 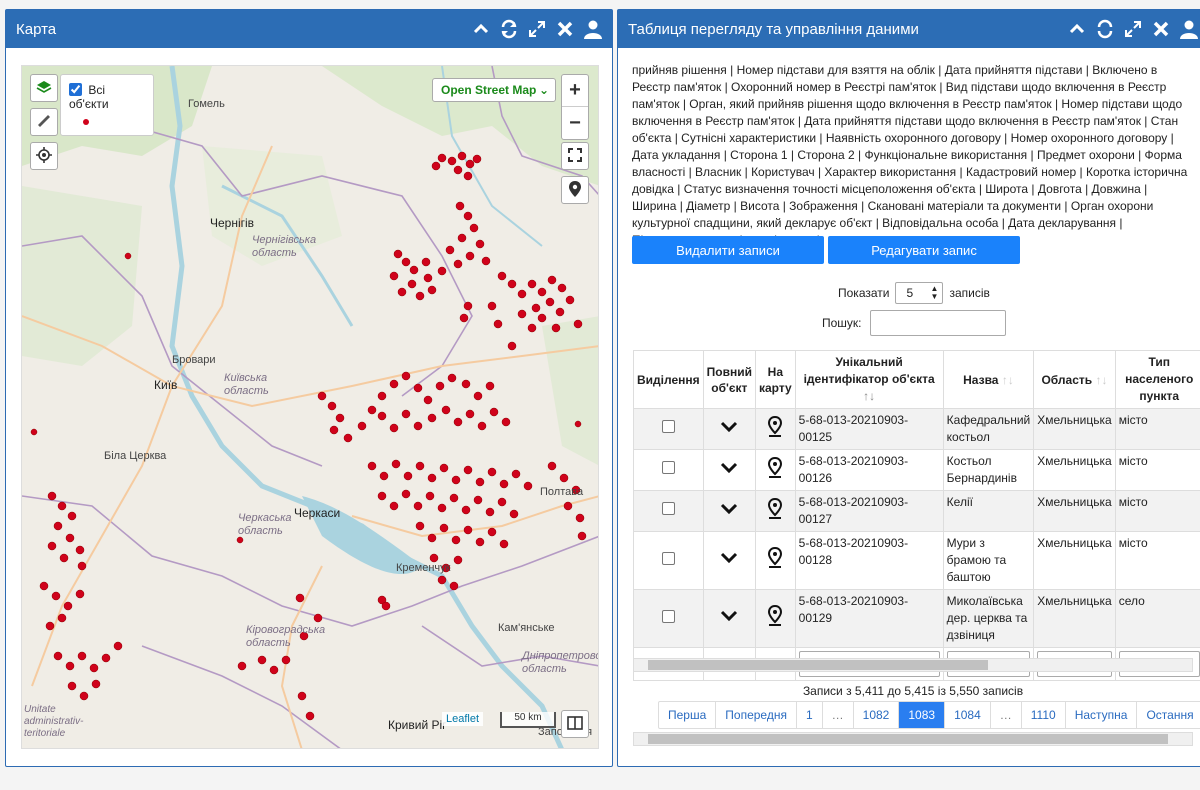 I want to click on col-uid: Унікальний ідентифікатор об'єкта ↑↓, so click(x=869, y=379).